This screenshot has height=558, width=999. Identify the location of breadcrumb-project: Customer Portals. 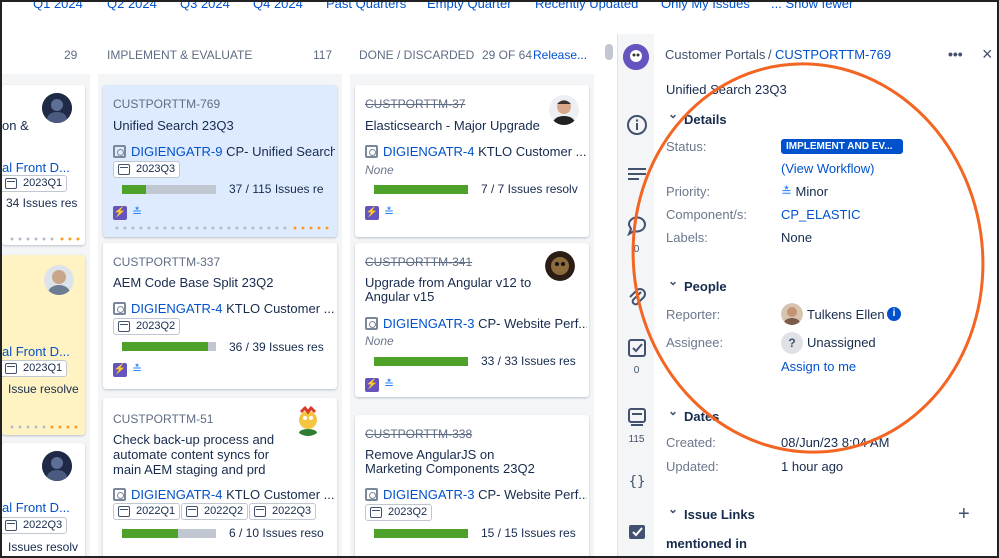
(715, 54).